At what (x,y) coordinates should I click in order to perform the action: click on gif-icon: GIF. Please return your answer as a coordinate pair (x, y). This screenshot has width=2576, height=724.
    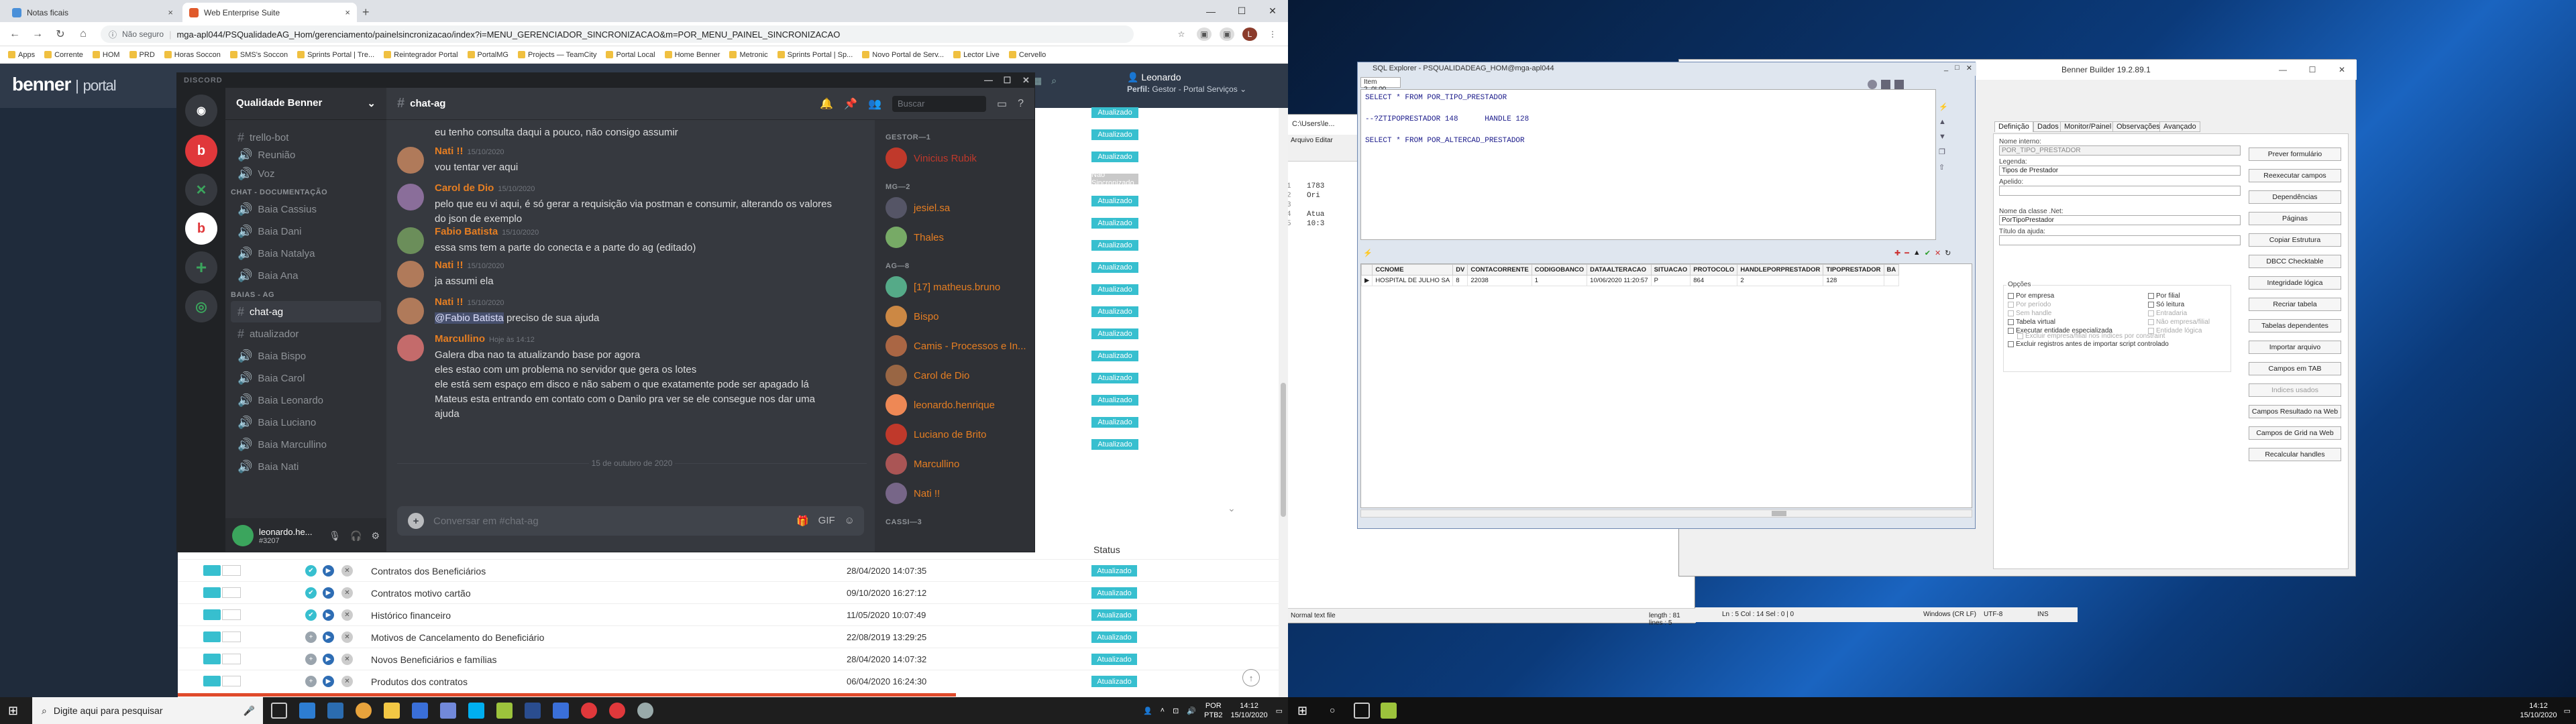
    Looking at the image, I should click on (826, 521).